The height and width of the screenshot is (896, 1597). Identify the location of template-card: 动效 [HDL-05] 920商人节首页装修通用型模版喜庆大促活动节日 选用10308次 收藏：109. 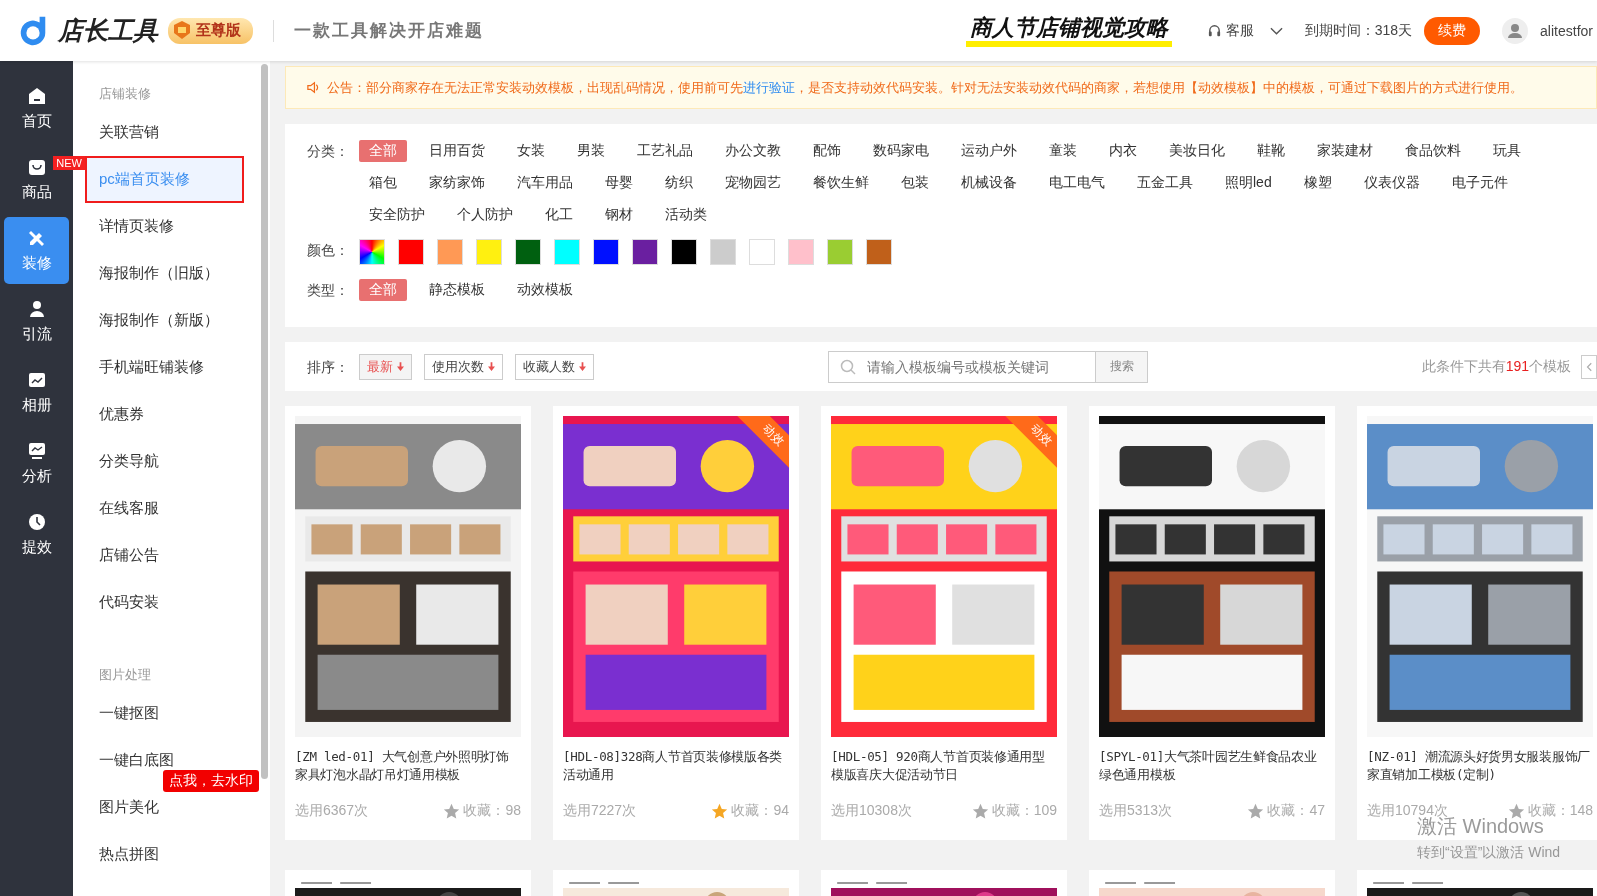
(944, 623).